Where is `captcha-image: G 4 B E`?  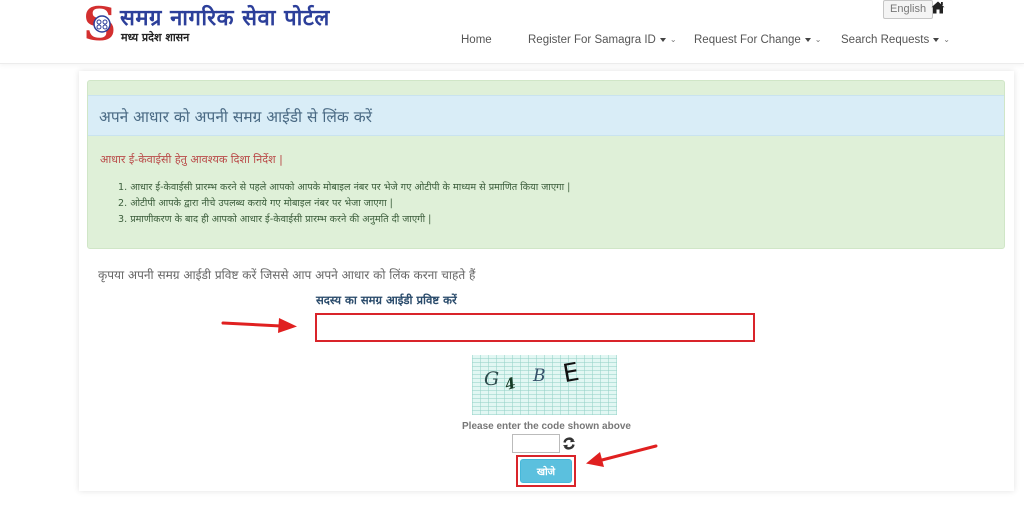
captcha-image: G 4 B E is located at coordinates (544, 385).